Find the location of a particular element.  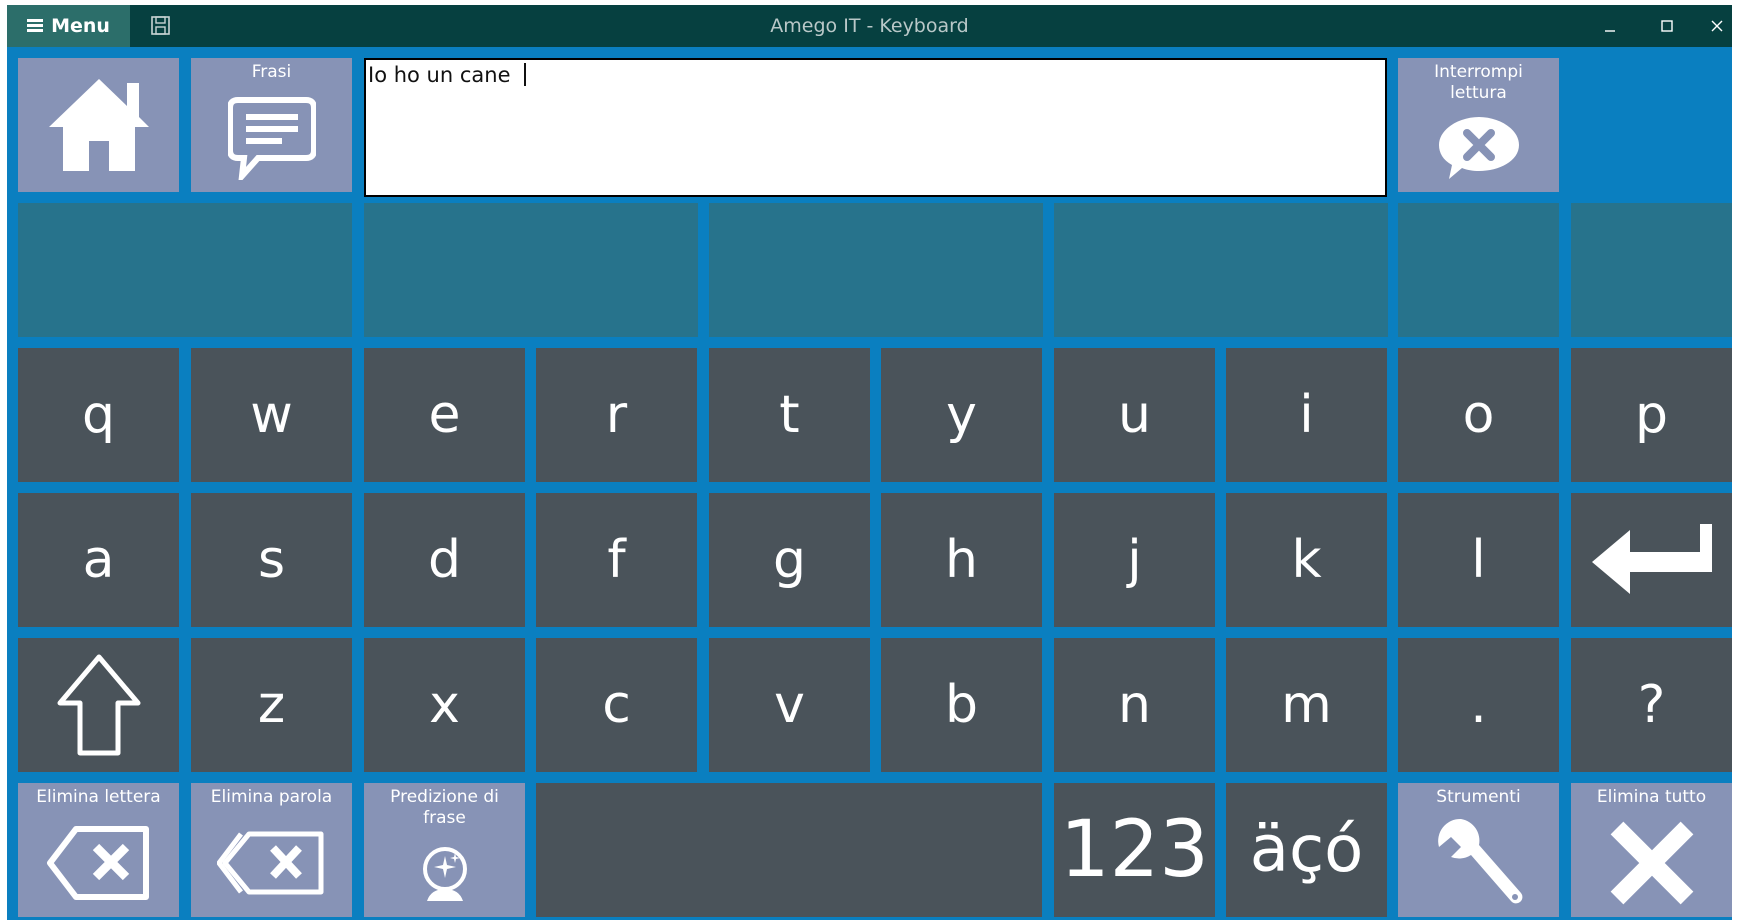

delete-all-label: Elimina tutto is located at coordinates (1651, 797).